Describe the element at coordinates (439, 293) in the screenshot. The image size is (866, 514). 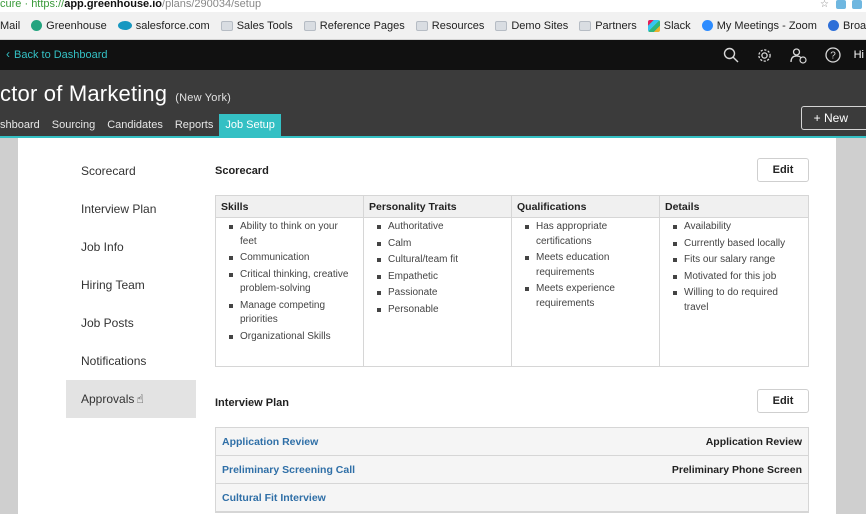
I see `list-item: Passionate` at that location.